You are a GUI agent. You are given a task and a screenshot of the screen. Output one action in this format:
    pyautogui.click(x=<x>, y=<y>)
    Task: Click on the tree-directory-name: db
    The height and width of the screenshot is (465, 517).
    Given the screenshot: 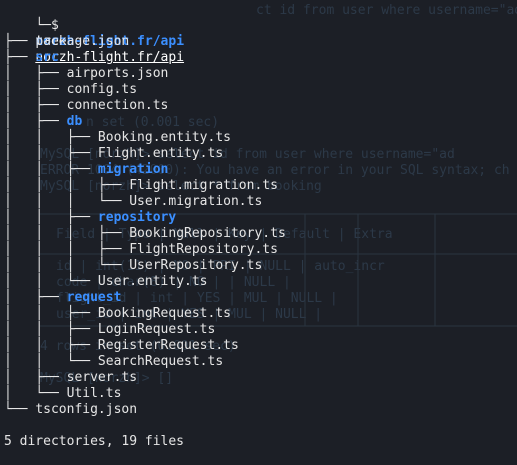 What is the action you would take?
    pyautogui.click(x=74, y=121)
    